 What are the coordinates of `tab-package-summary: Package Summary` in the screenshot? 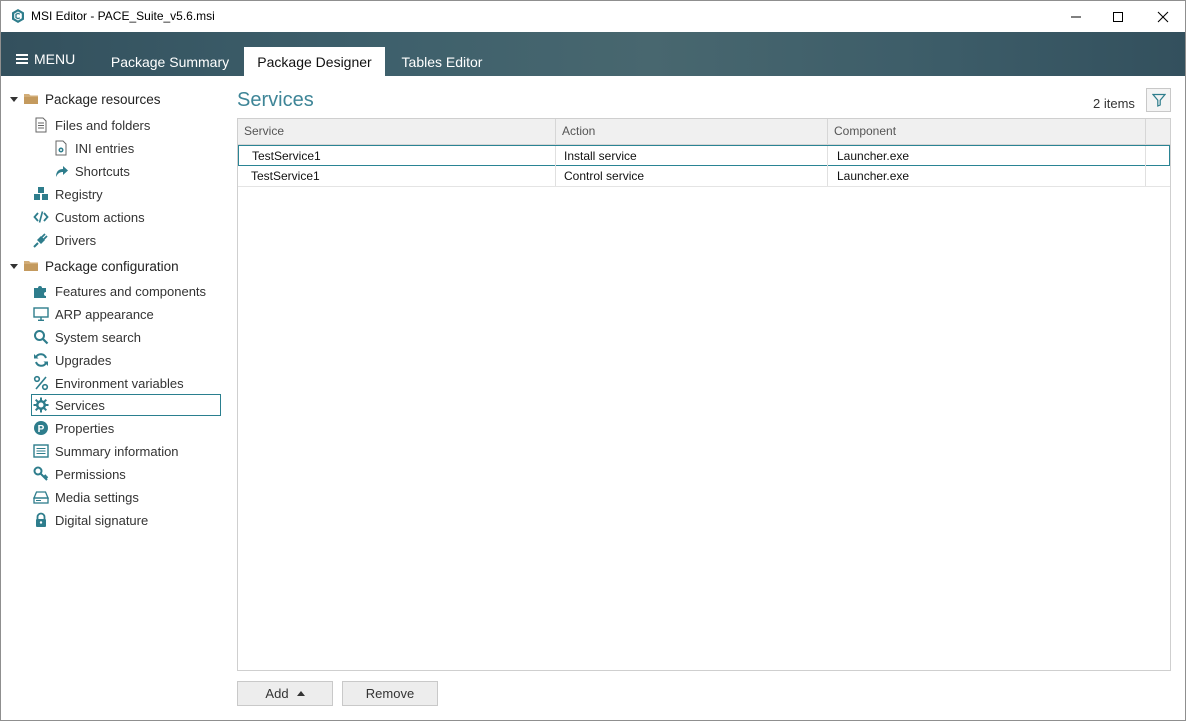 It's located at (170, 61).